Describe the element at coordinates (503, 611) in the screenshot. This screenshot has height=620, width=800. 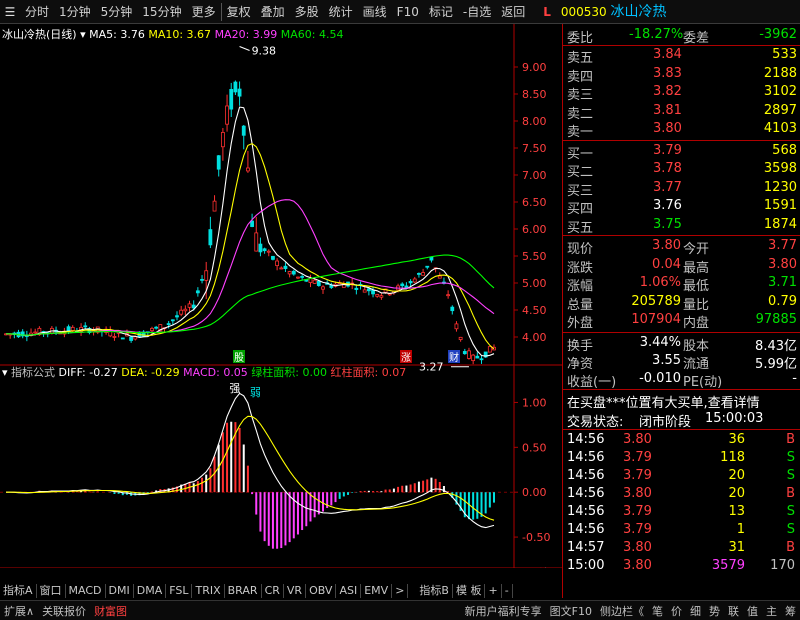
I see `new-user-promo: 新用户福利专享` at that location.